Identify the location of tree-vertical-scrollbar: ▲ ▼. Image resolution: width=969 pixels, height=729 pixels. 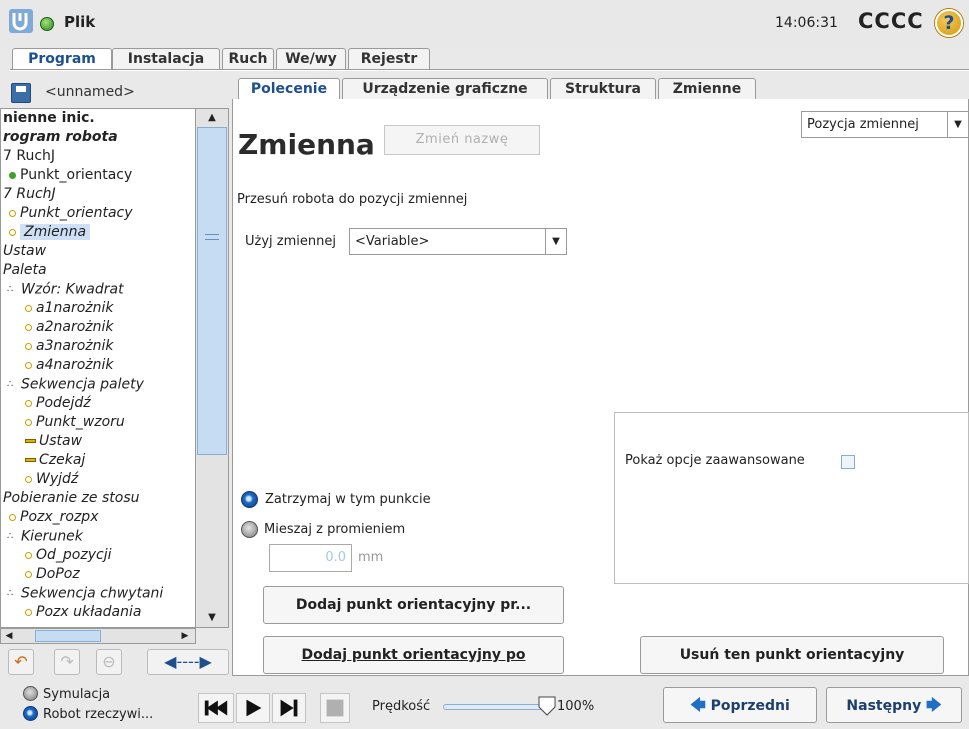
(212, 368).